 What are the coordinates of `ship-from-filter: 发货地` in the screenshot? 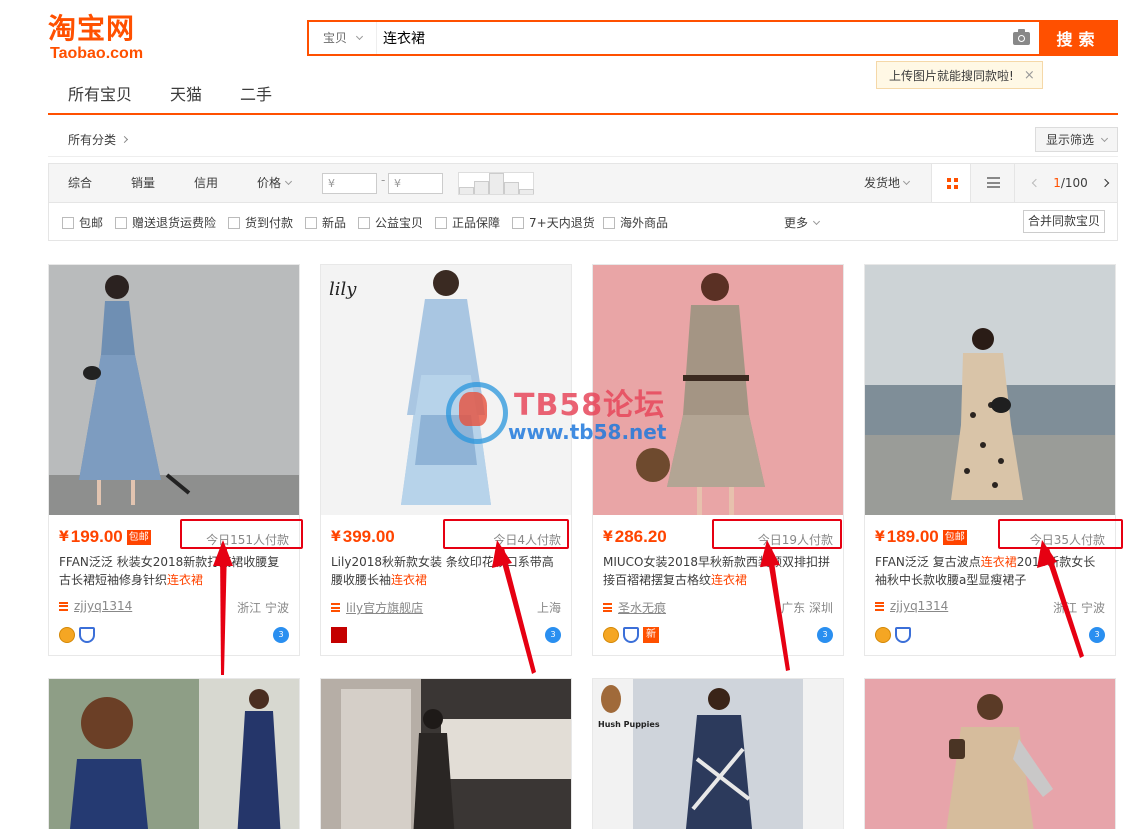 It's located at (887, 183).